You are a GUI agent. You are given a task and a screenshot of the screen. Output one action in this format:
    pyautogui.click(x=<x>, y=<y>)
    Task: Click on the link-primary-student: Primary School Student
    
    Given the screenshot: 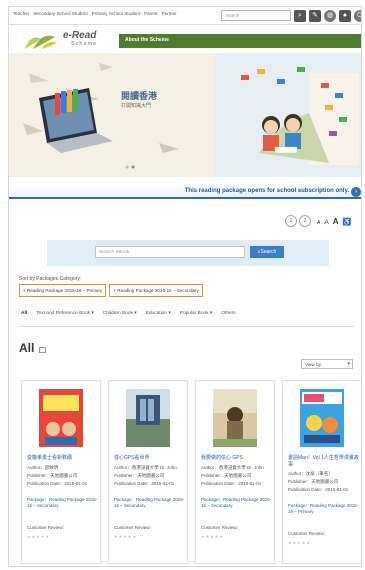 What is the action you would take?
    pyautogui.click(x=116, y=13)
    